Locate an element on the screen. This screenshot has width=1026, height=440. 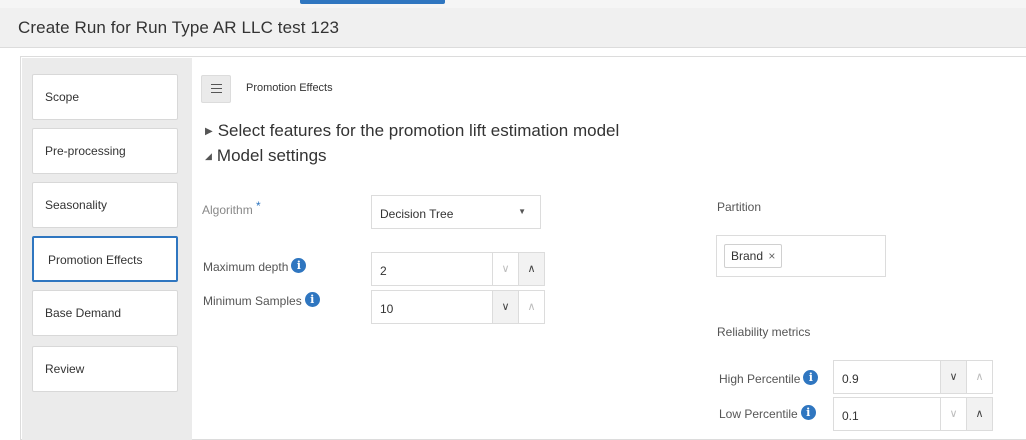
minimum-samples-value: 10 is located at coordinates (387, 309).